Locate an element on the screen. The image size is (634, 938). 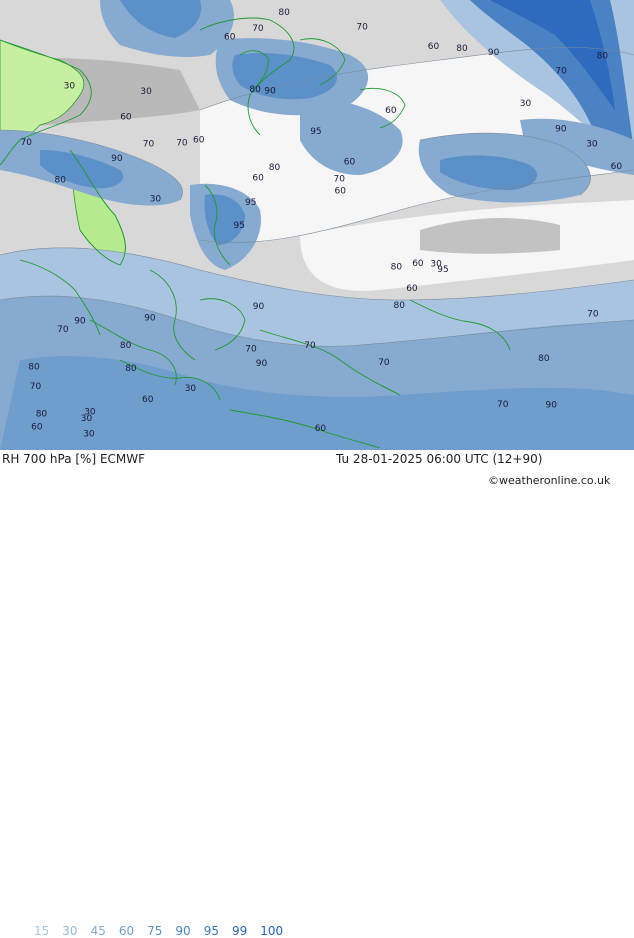
chart-title: RH 700 hPa [%] ECMWF is located at coordinates (74, 459).